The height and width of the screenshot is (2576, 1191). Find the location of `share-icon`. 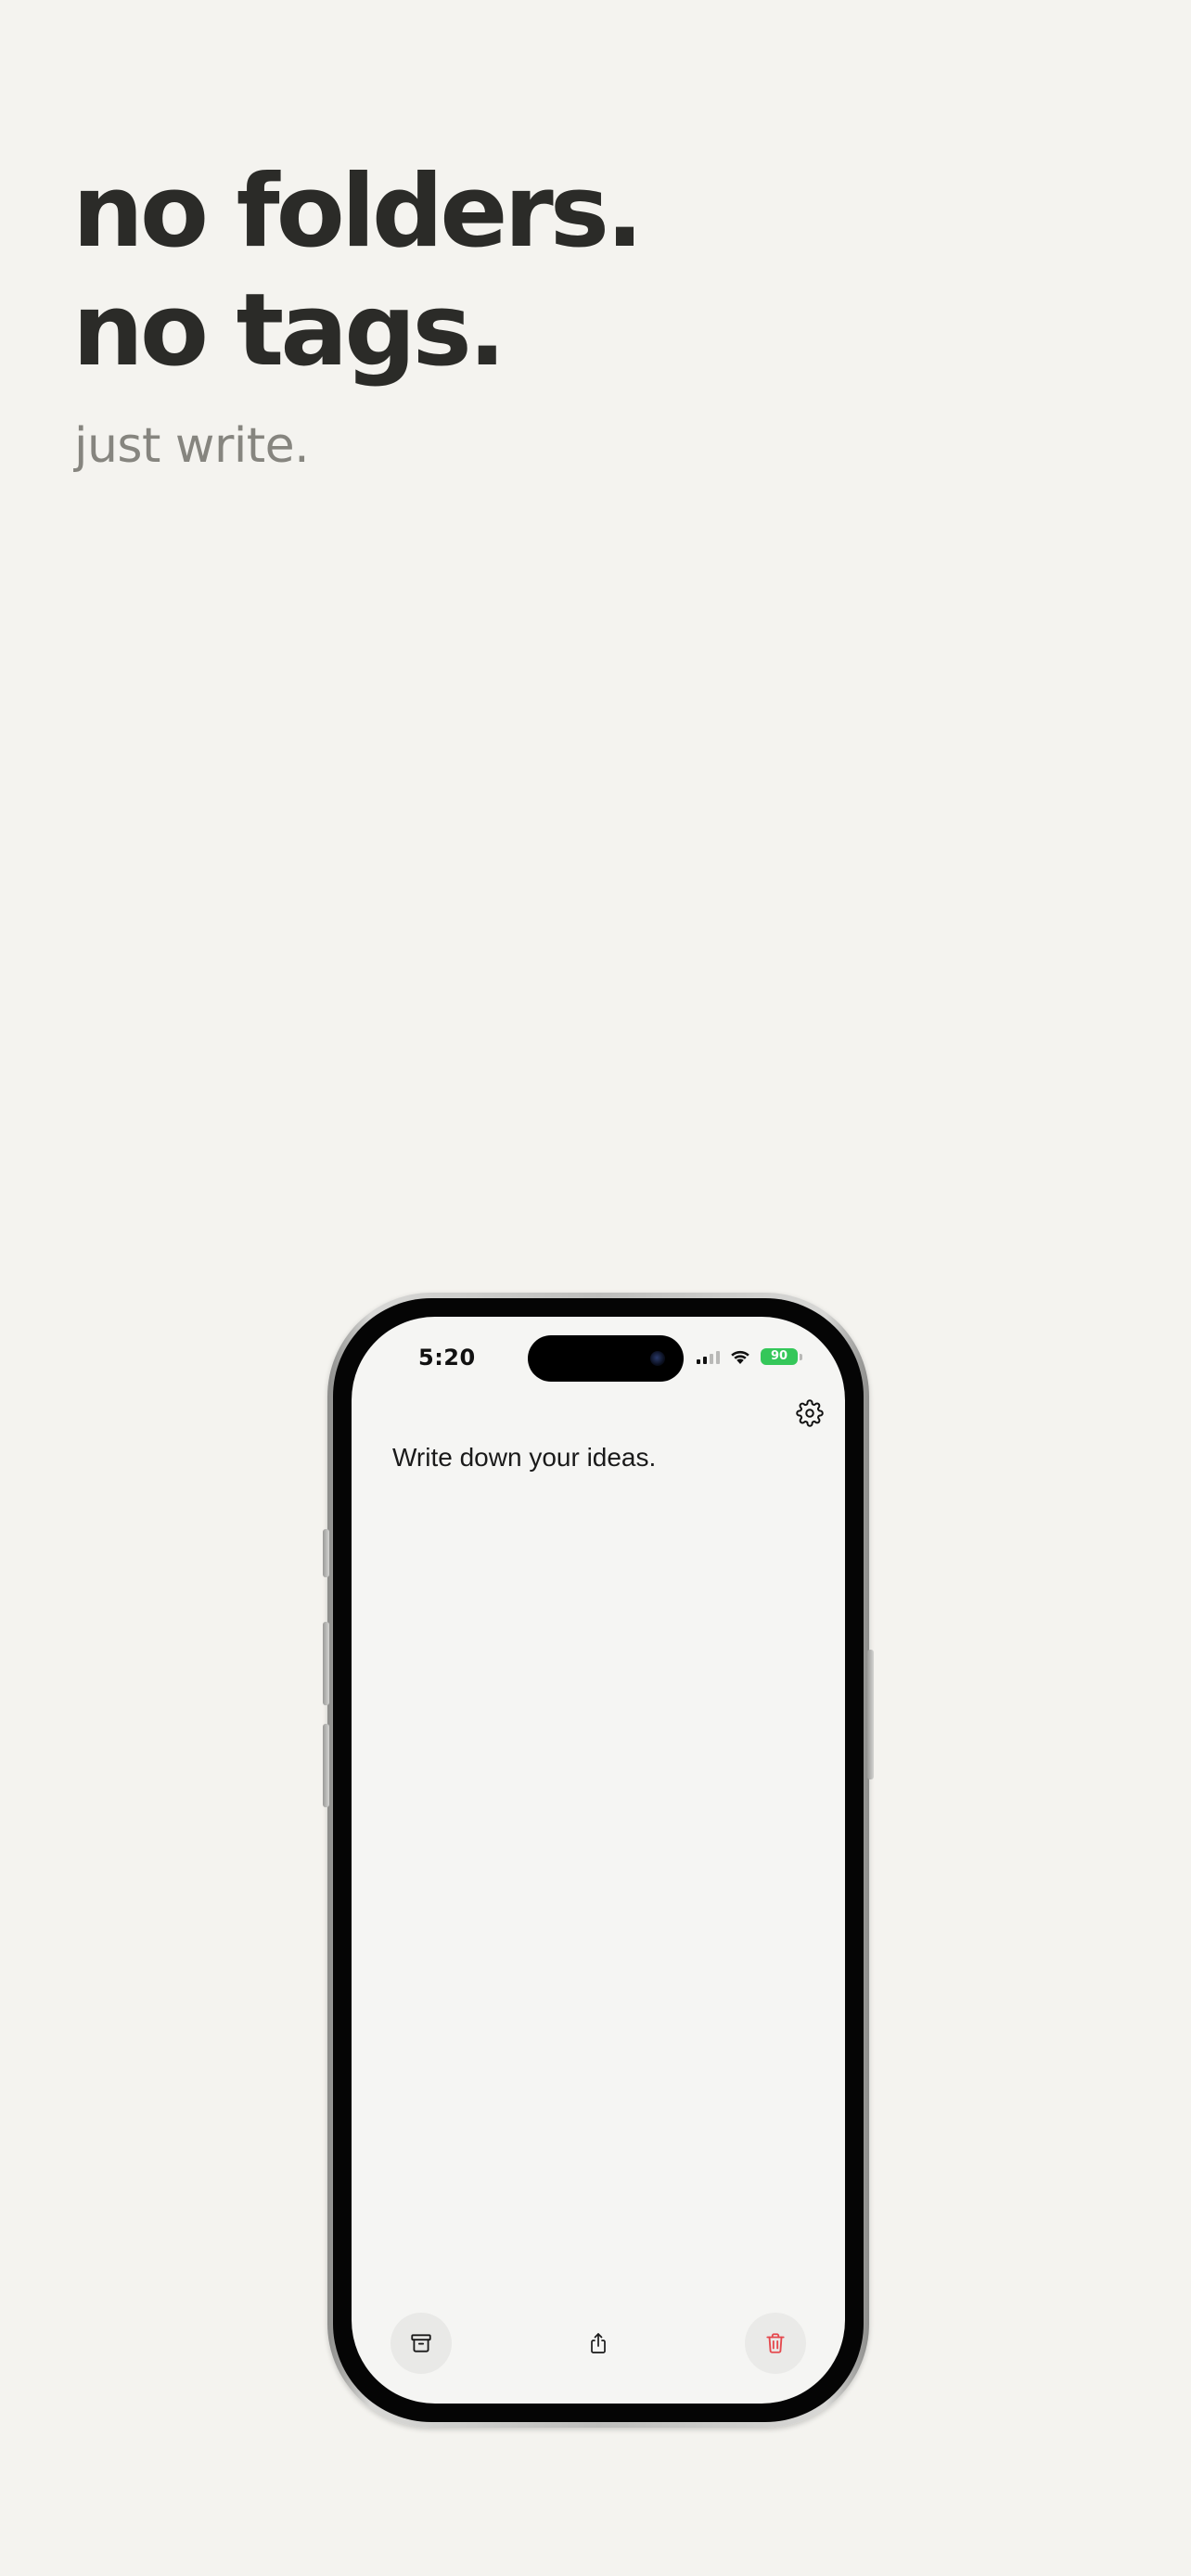

share-icon is located at coordinates (598, 2343).